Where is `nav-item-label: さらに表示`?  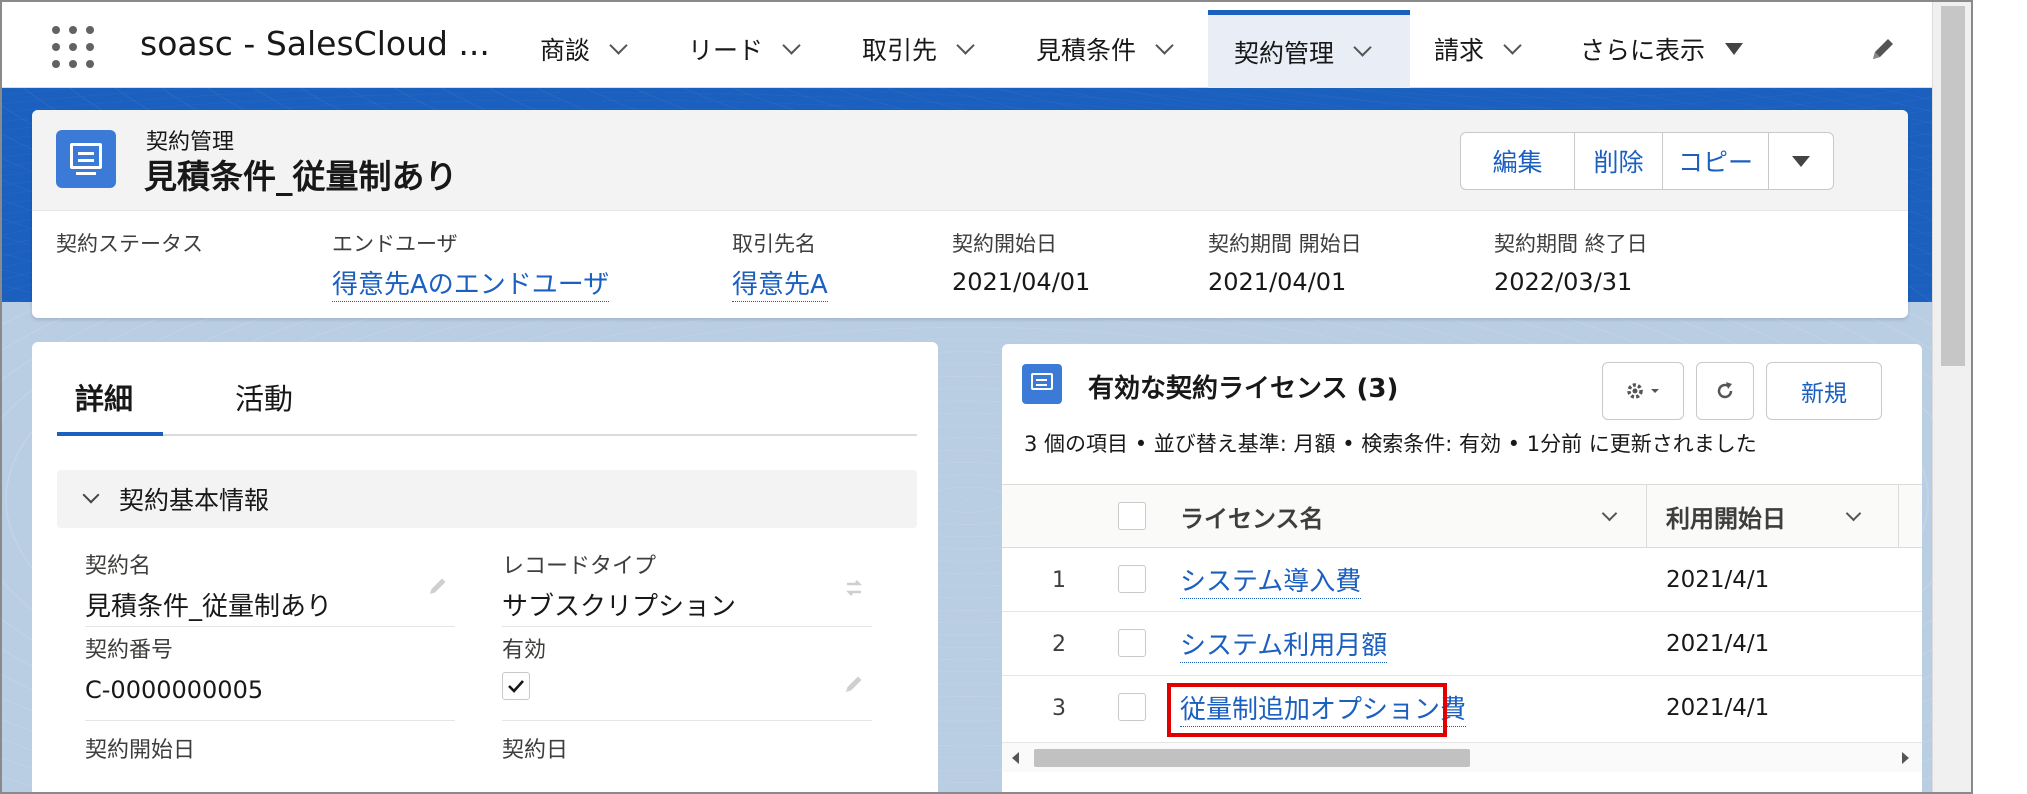 nav-item-label: さらに表示 is located at coordinates (1643, 50).